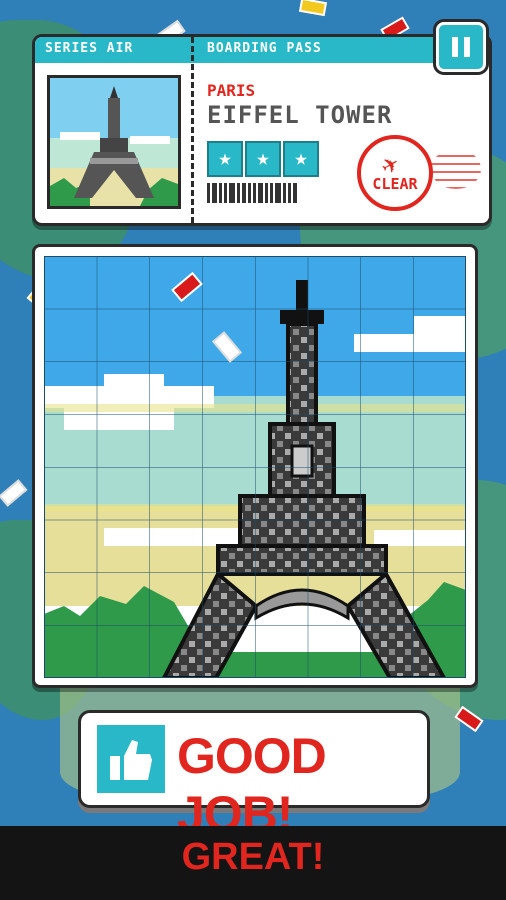 The image size is (506, 900). I want to click on landmark-thumbnail, so click(114, 142).